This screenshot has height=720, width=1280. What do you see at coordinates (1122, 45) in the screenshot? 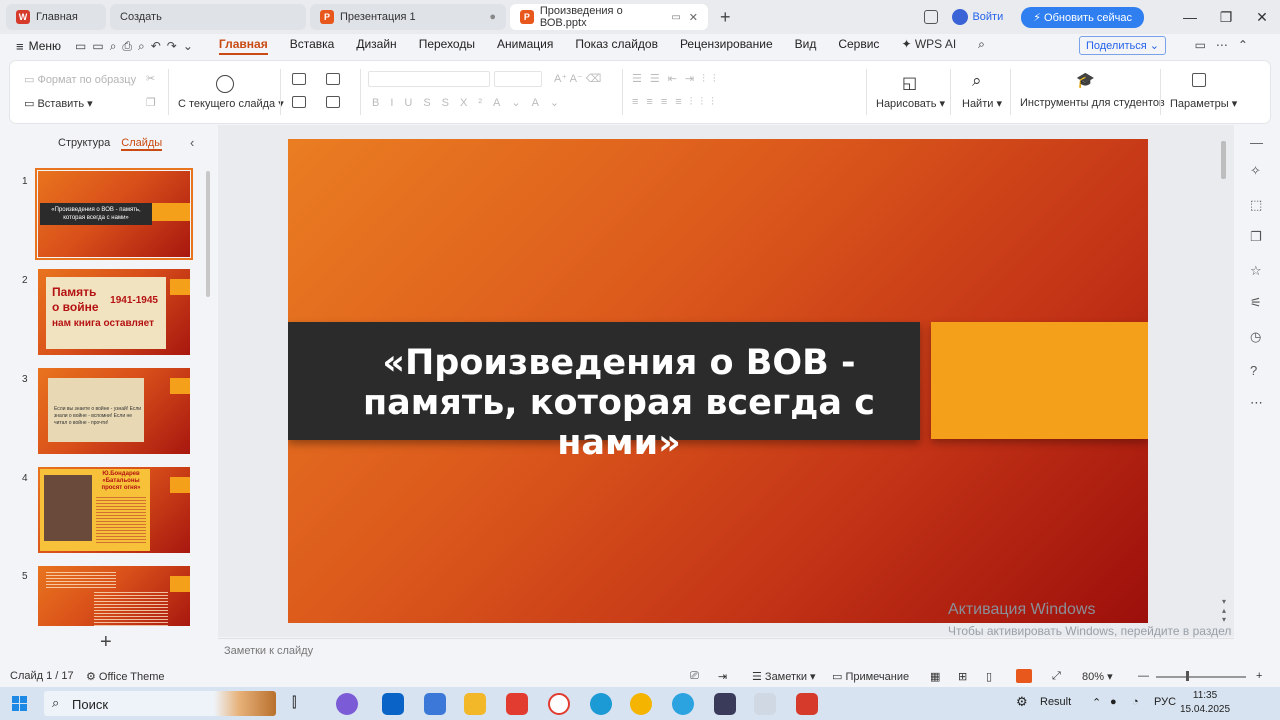
I see `share-button: Поделиться ⌄` at bounding box center [1122, 45].